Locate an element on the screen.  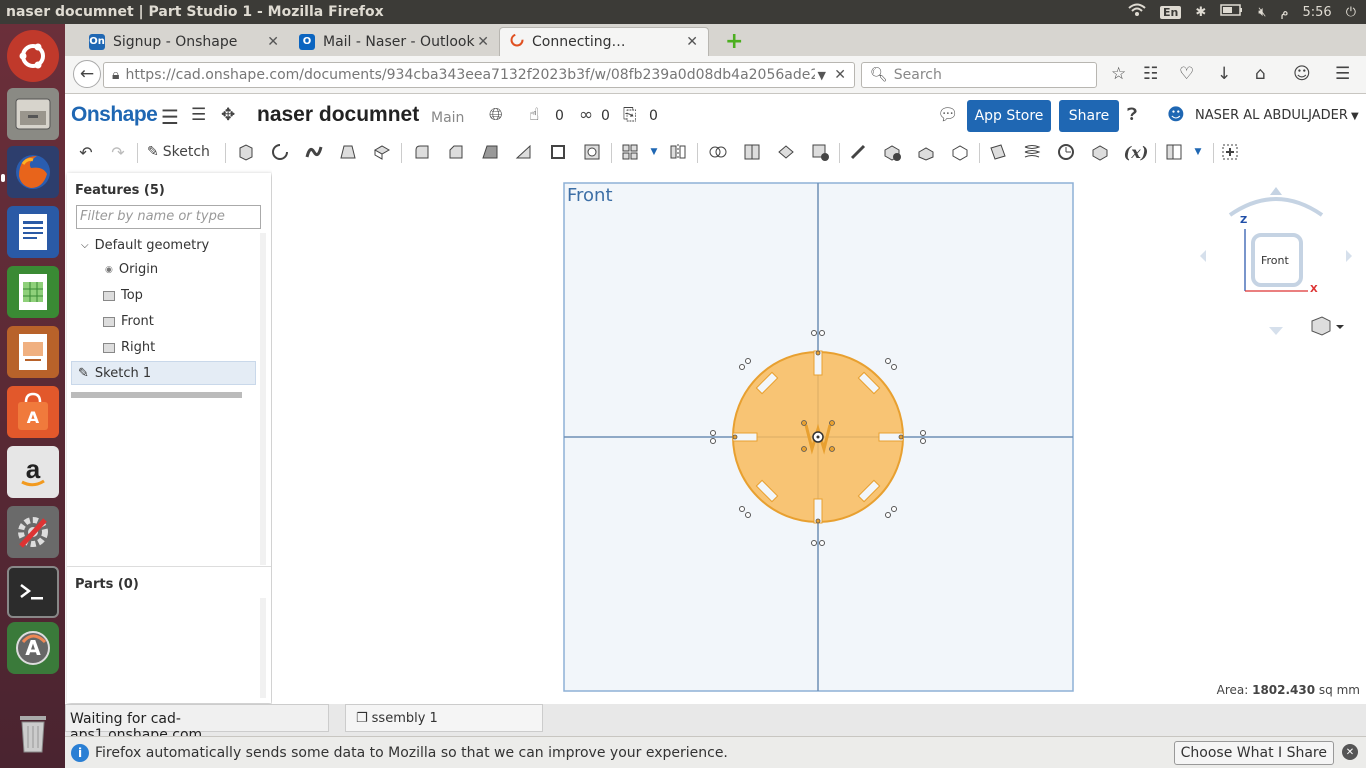
power-icon: ⏻ is located at coordinates (1351, 12).